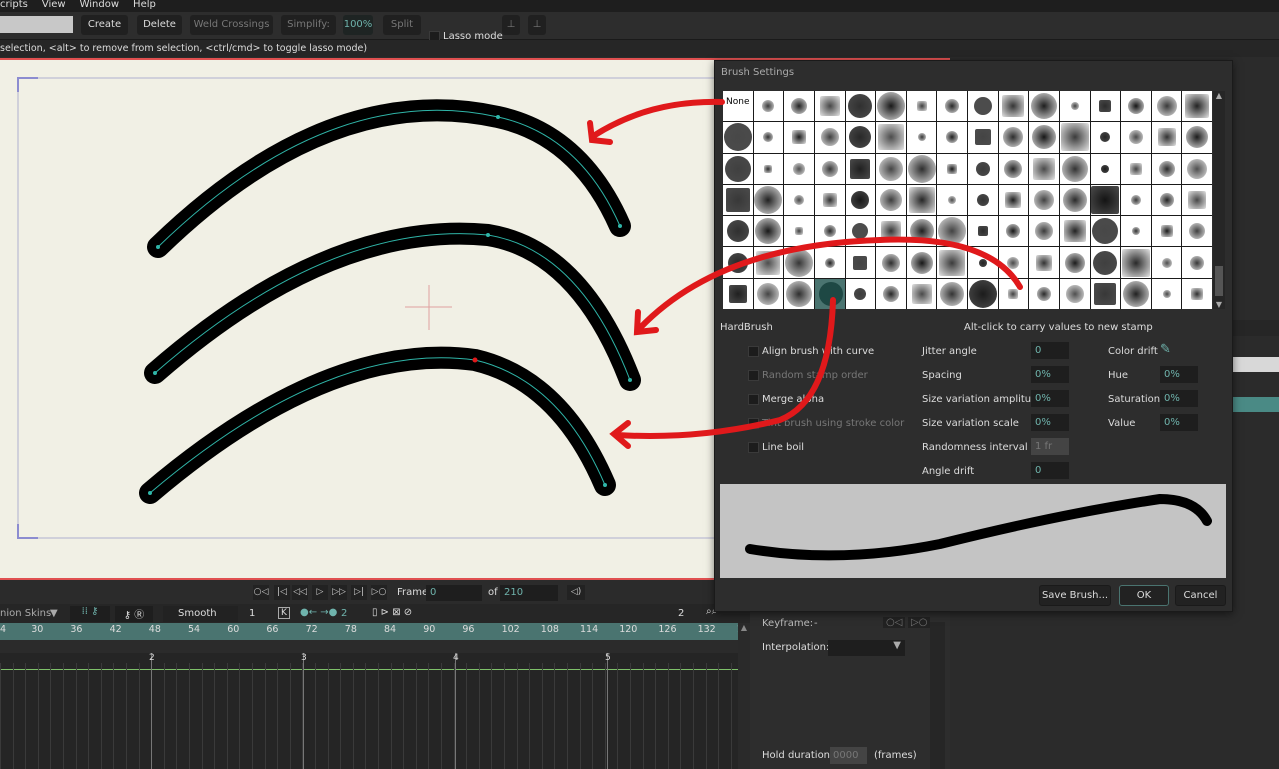 This screenshot has height=769, width=1279. I want to click on fast-forward-icon: ▷▷, so click(339, 592).